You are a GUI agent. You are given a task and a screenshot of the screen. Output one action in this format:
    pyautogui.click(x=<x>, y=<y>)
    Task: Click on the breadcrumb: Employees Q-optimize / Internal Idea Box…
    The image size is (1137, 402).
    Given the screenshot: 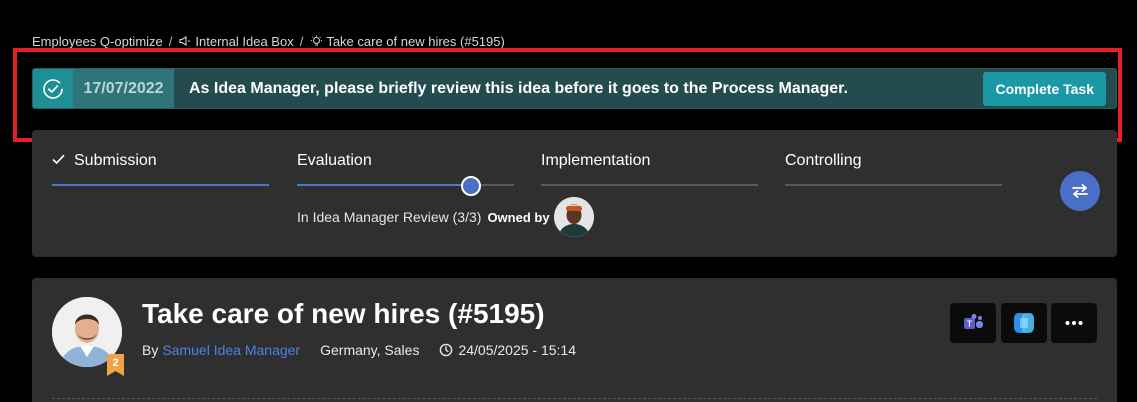 What is the action you would take?
    pyautogui.click(x=268, y=41)
    